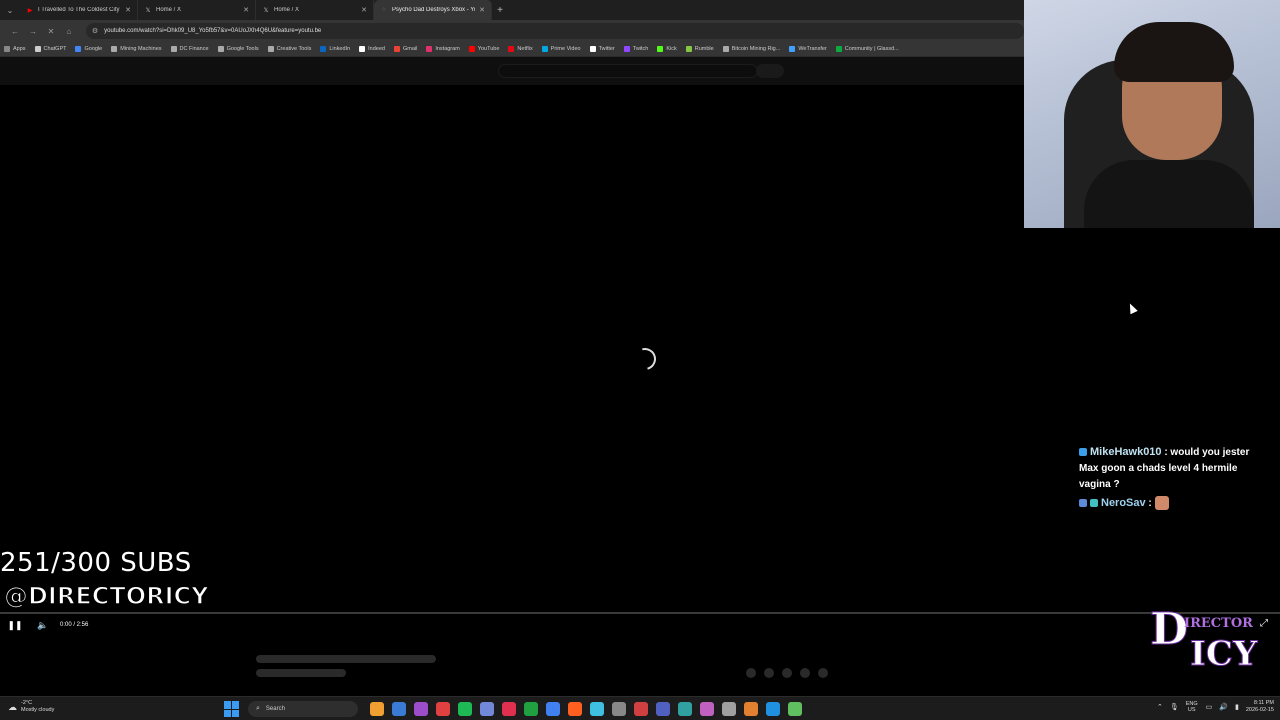 Image resolution: width=1280 pixels, height=720 pixels. I want to click on tab-youtube-psycho-dad: ◌ Psycho Dad Destroys Xbox - Yo ✕, so click(433, 10).